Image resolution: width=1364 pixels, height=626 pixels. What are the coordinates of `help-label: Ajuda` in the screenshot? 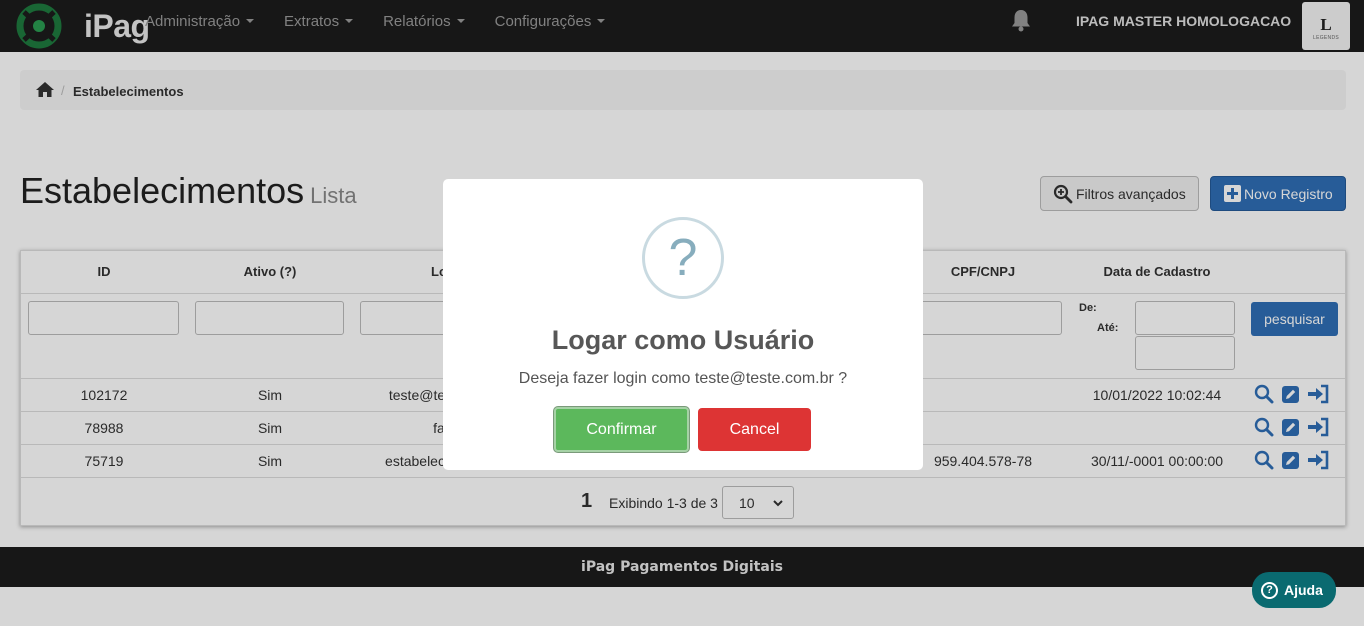 It's located at (1303, 590).